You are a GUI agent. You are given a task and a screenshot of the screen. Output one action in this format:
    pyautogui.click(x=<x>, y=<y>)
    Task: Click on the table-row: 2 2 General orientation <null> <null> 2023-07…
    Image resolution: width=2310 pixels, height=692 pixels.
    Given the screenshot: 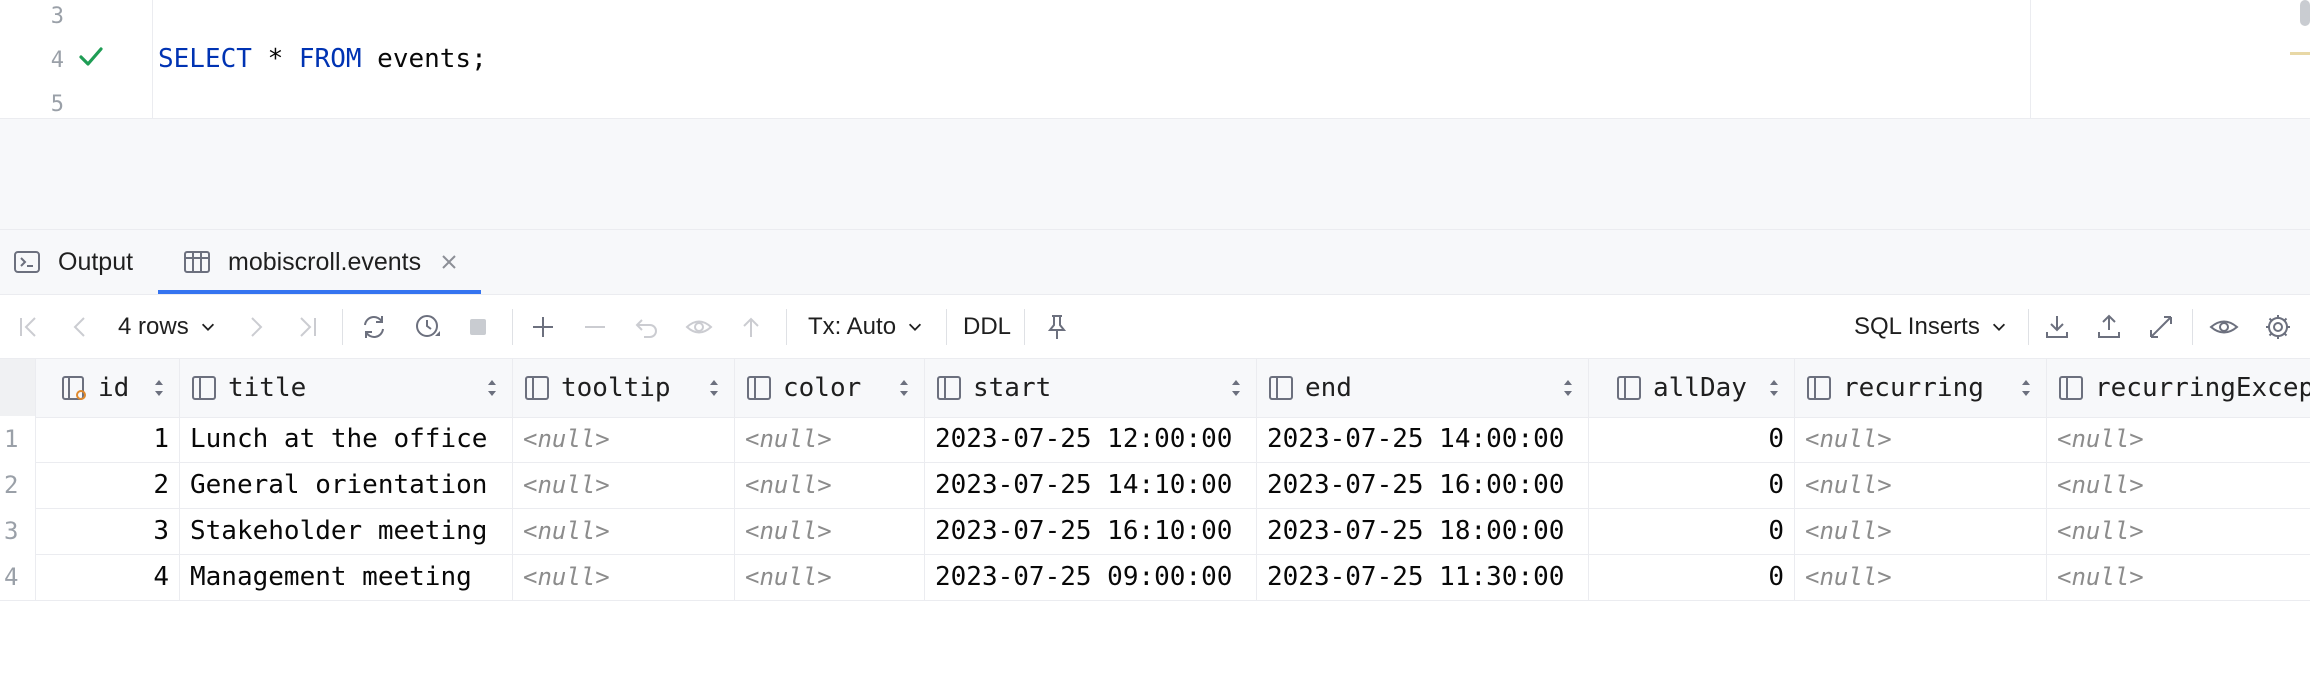 What is the action you would take?
    pyautogui.click(x=1155, y=485)
    